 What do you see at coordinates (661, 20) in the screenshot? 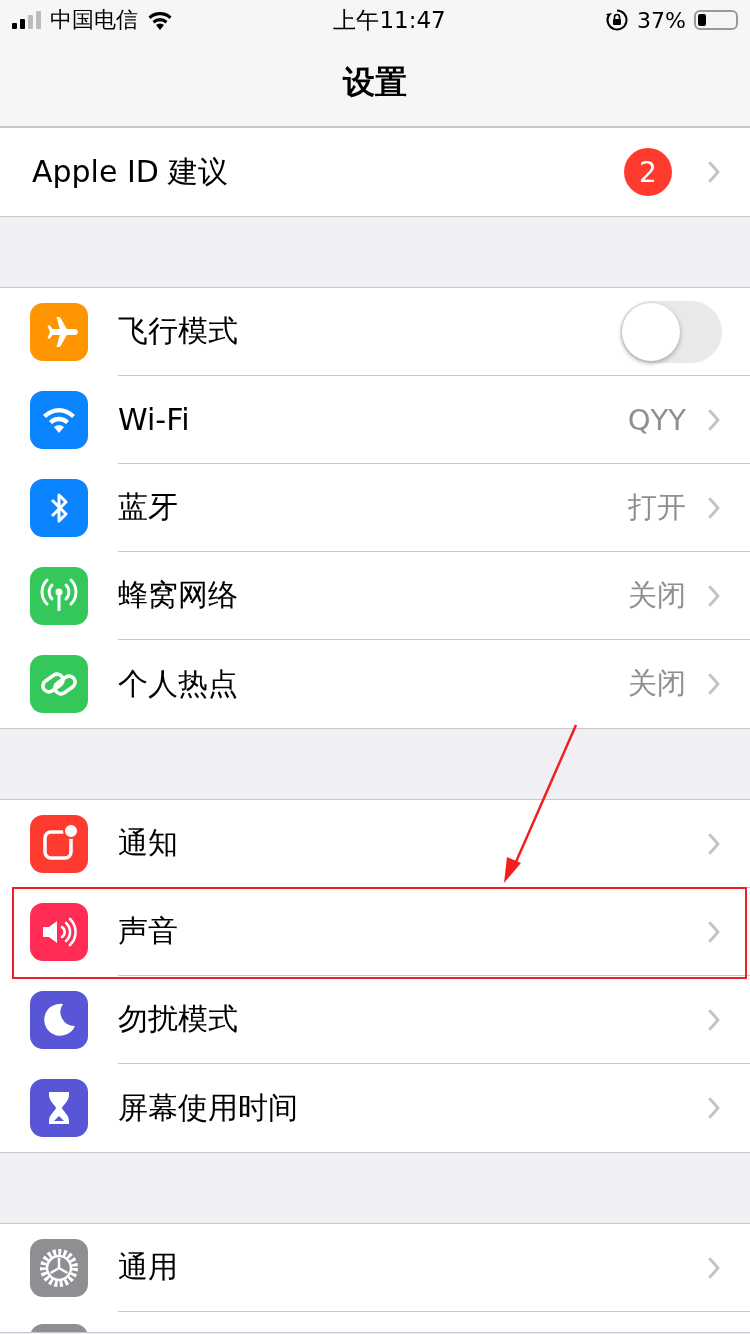
I see `battery-percent: 37%` at bounding box center [661, 20].